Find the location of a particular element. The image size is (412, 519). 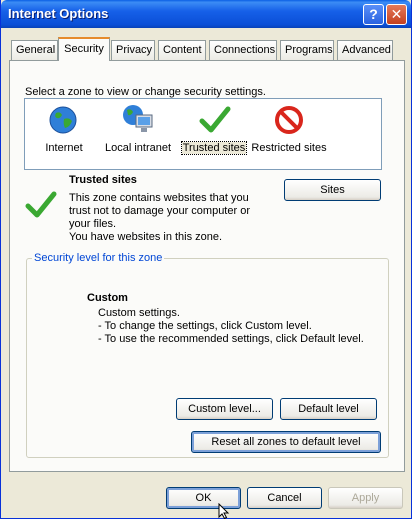

zone-trusted-sites: Trusted sites is located at coordinates (214, 148).